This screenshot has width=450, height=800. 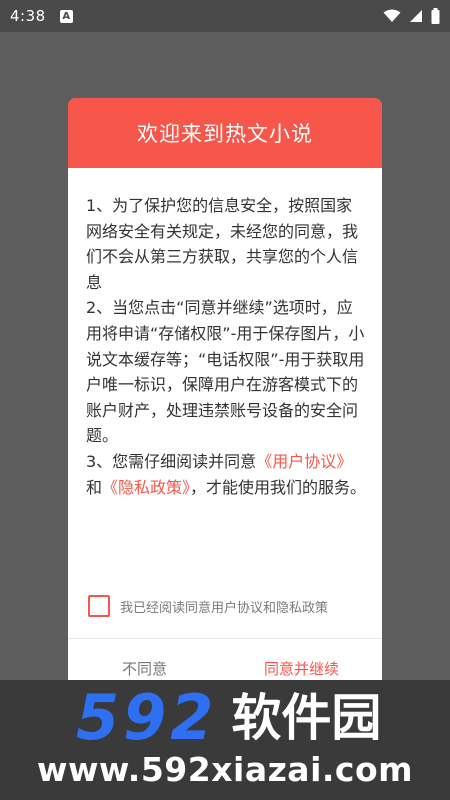 I want to click on dialog-divider, so click(x=225, y=638).